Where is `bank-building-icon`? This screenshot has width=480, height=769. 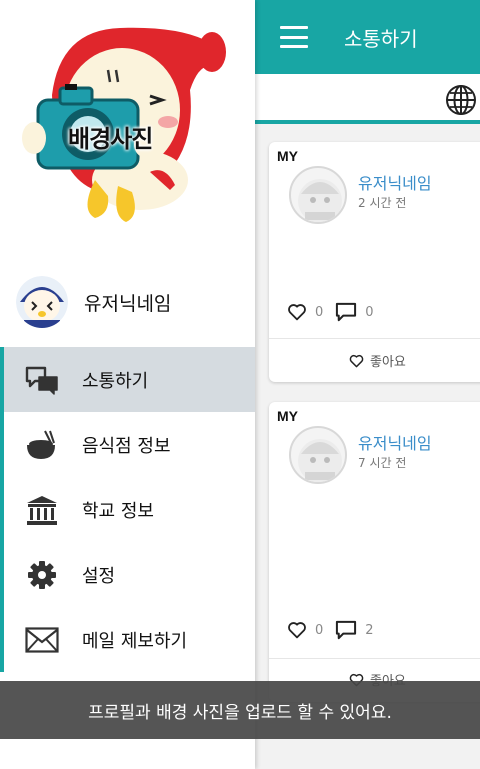
bank-building-icon is located at coordinates (42, 510).